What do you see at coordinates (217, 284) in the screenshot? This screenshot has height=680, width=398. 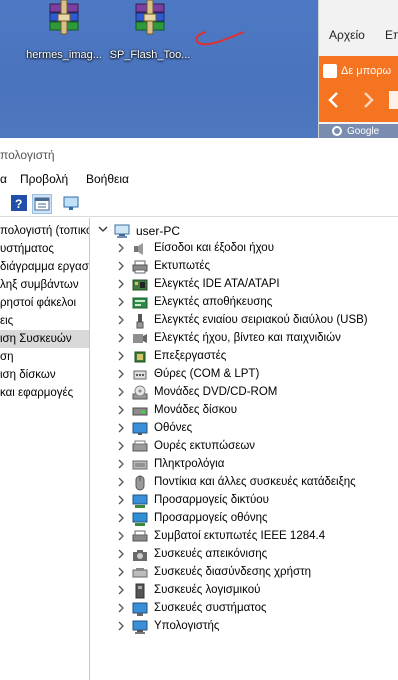 I see `device-category-label: Ελεγκτές IDE ATA/ATAPI` at bounding box center [217, 284].